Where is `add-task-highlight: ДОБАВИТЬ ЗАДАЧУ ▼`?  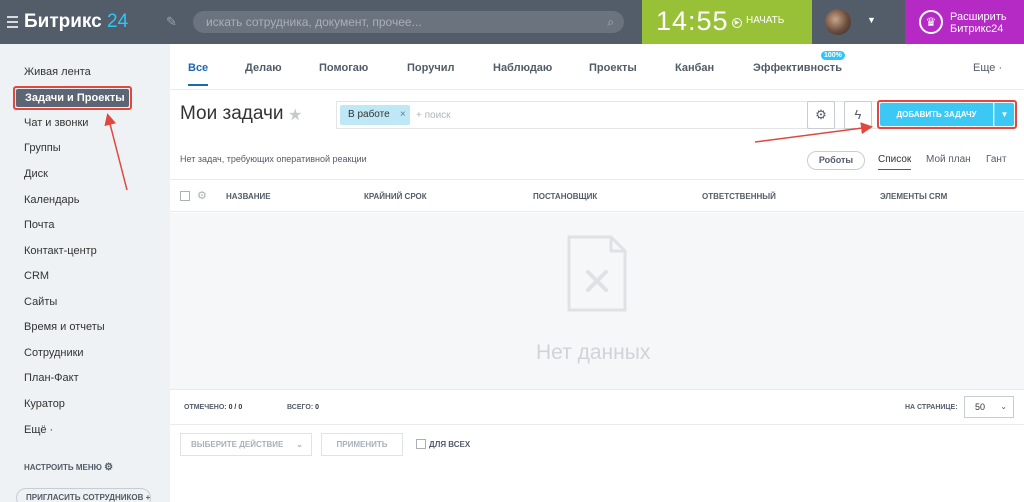
add-task-highlight: ДОБАВИТЬ ЗАДАЧУ ▼ is located at coordinates (947, 114).